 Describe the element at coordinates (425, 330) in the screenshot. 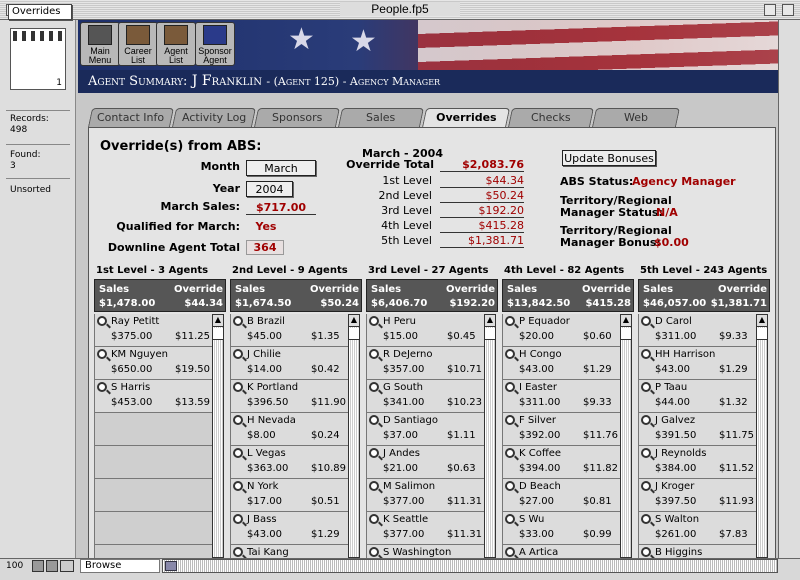

I see `agent-row: H Peru $15.00 $0.45` at that location.